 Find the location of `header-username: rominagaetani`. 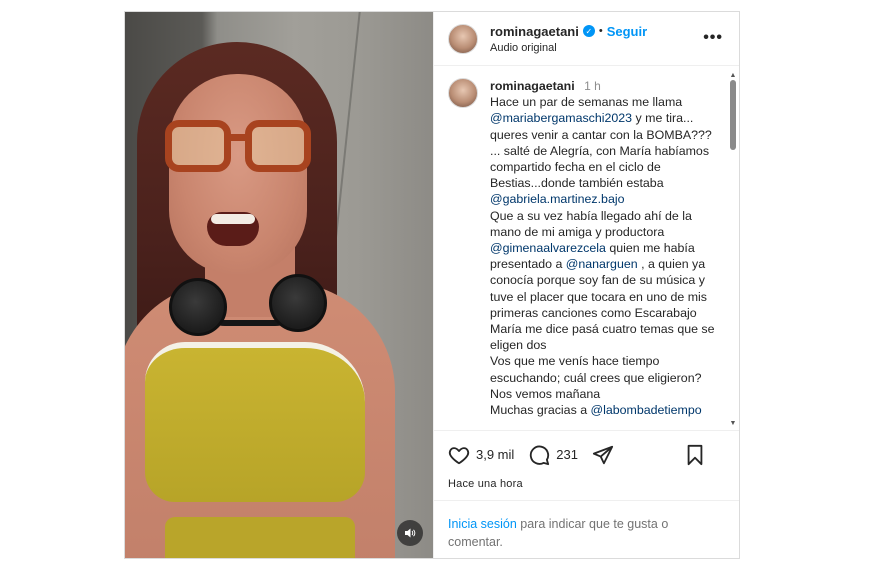

header-username: rominagaetani is located at coordinates (534, 31).